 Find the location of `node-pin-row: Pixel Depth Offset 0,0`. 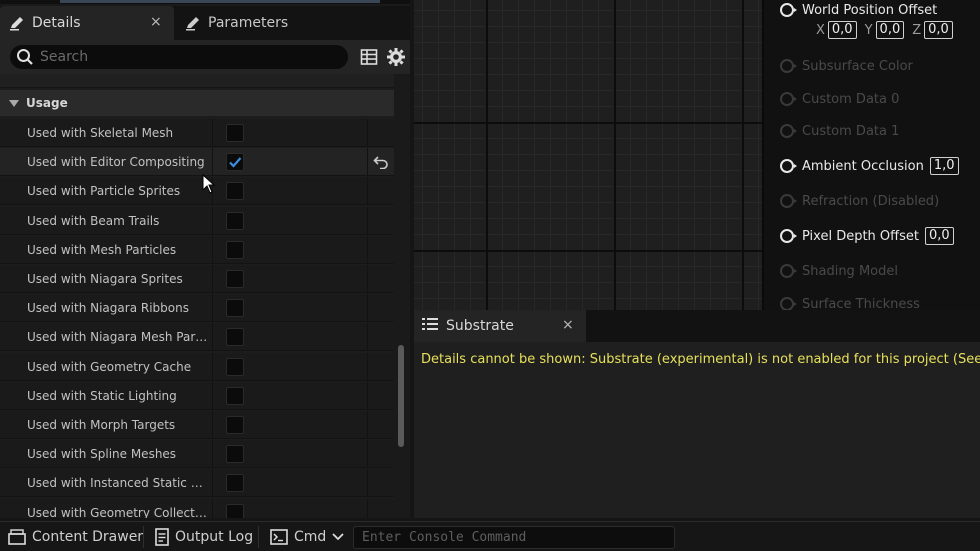

node-pin-row: Pixel Depth Offset 0,0 is located at coordinates (872, 236).